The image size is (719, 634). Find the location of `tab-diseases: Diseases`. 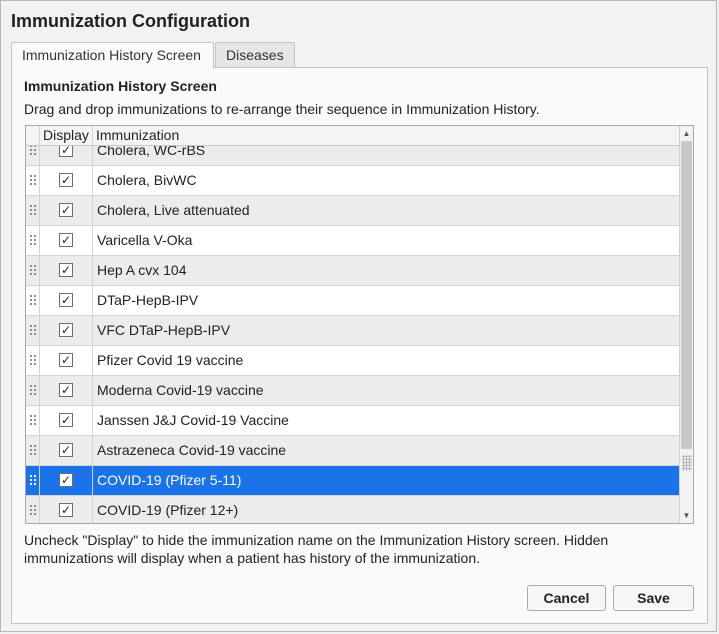

tab-diseases: Diseases is located at coordinates (255, 55).